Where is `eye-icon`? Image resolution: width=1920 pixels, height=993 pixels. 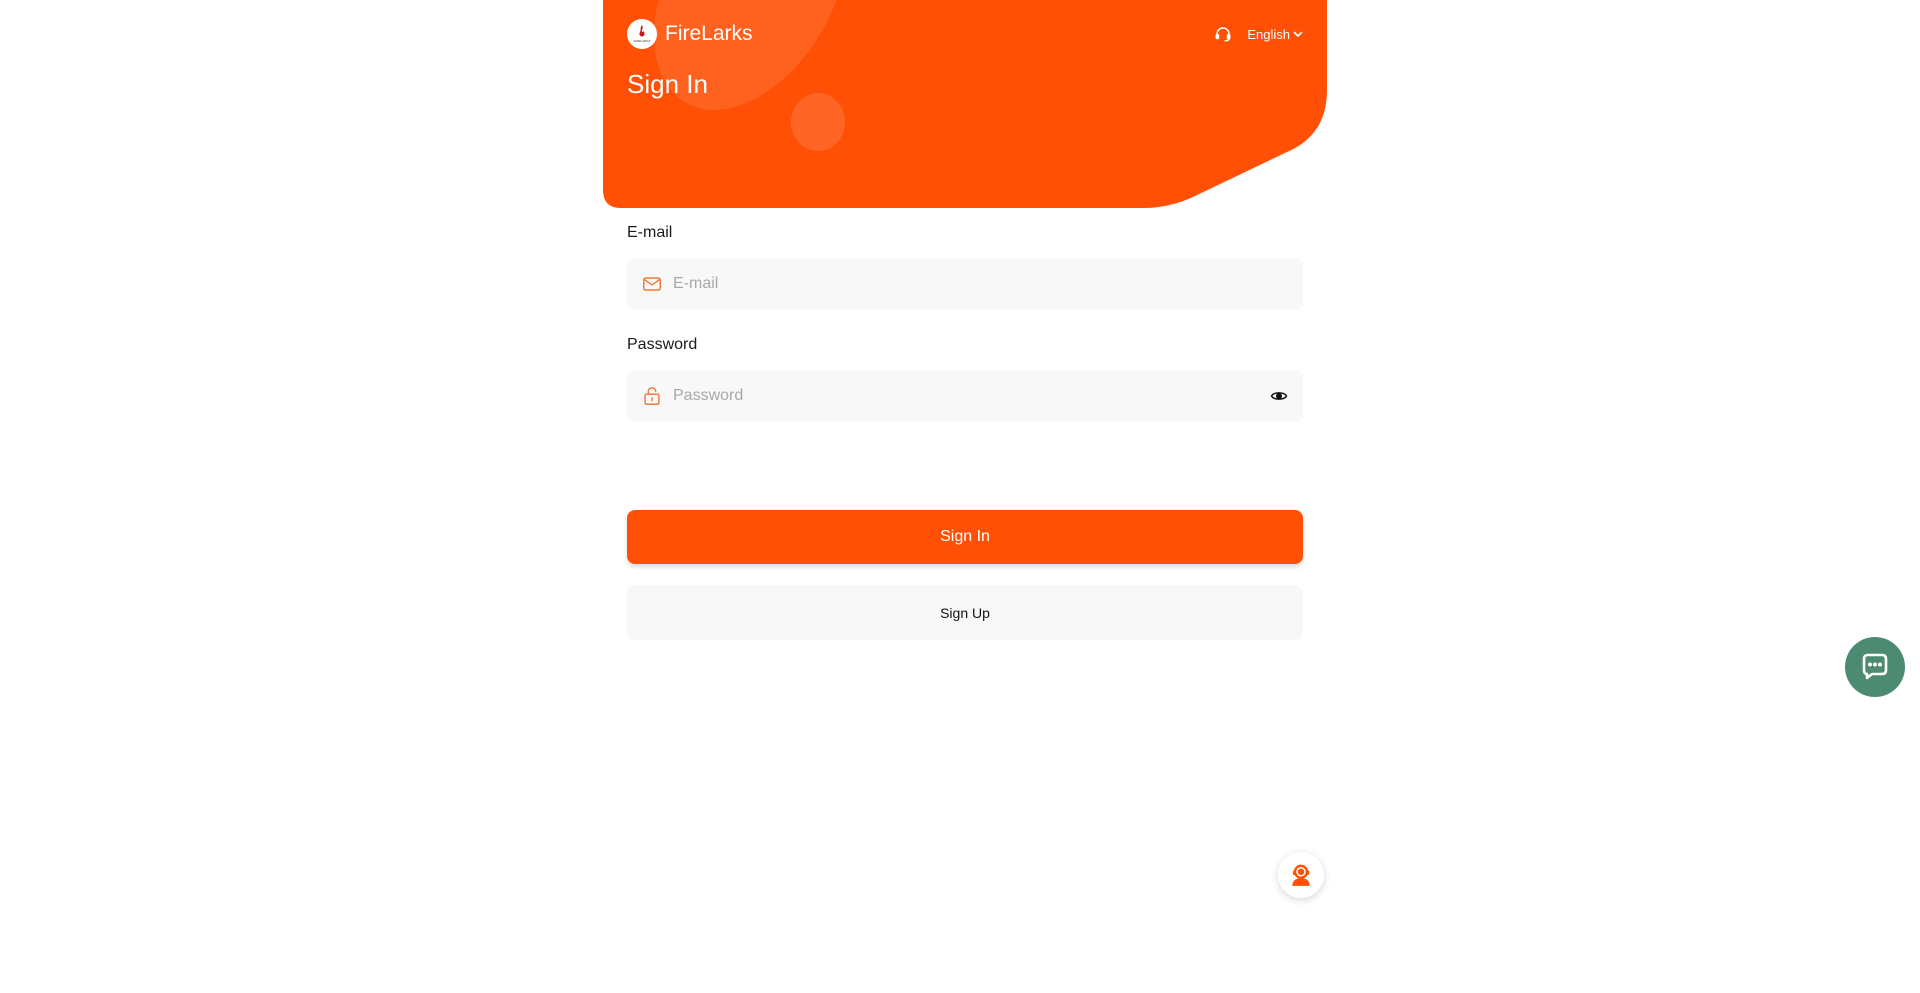
eye-icon is located at coordinates (1279, 396).